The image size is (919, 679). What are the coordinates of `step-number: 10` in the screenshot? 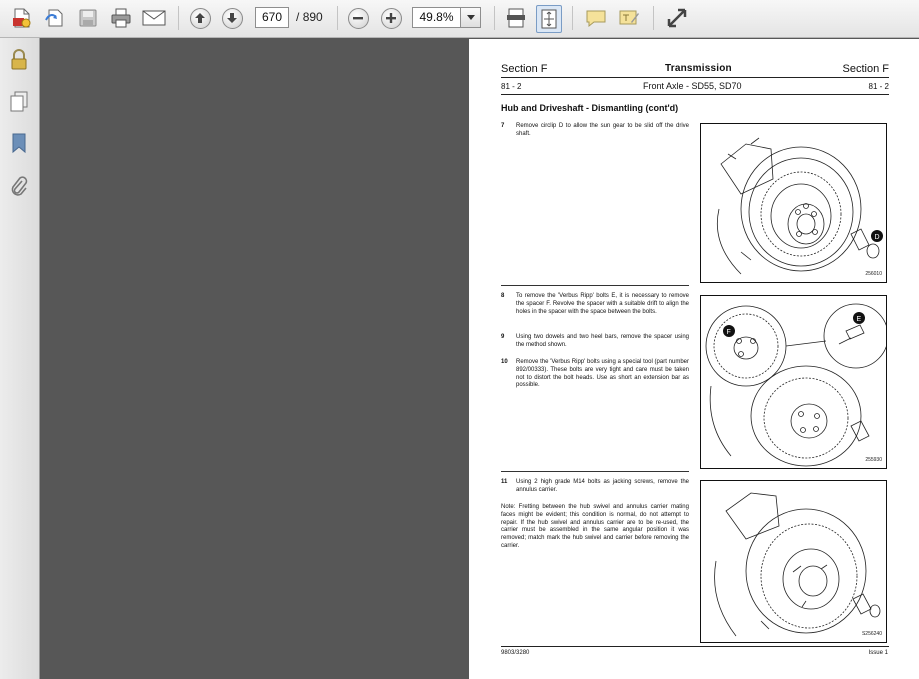 It's located at (504, 362).